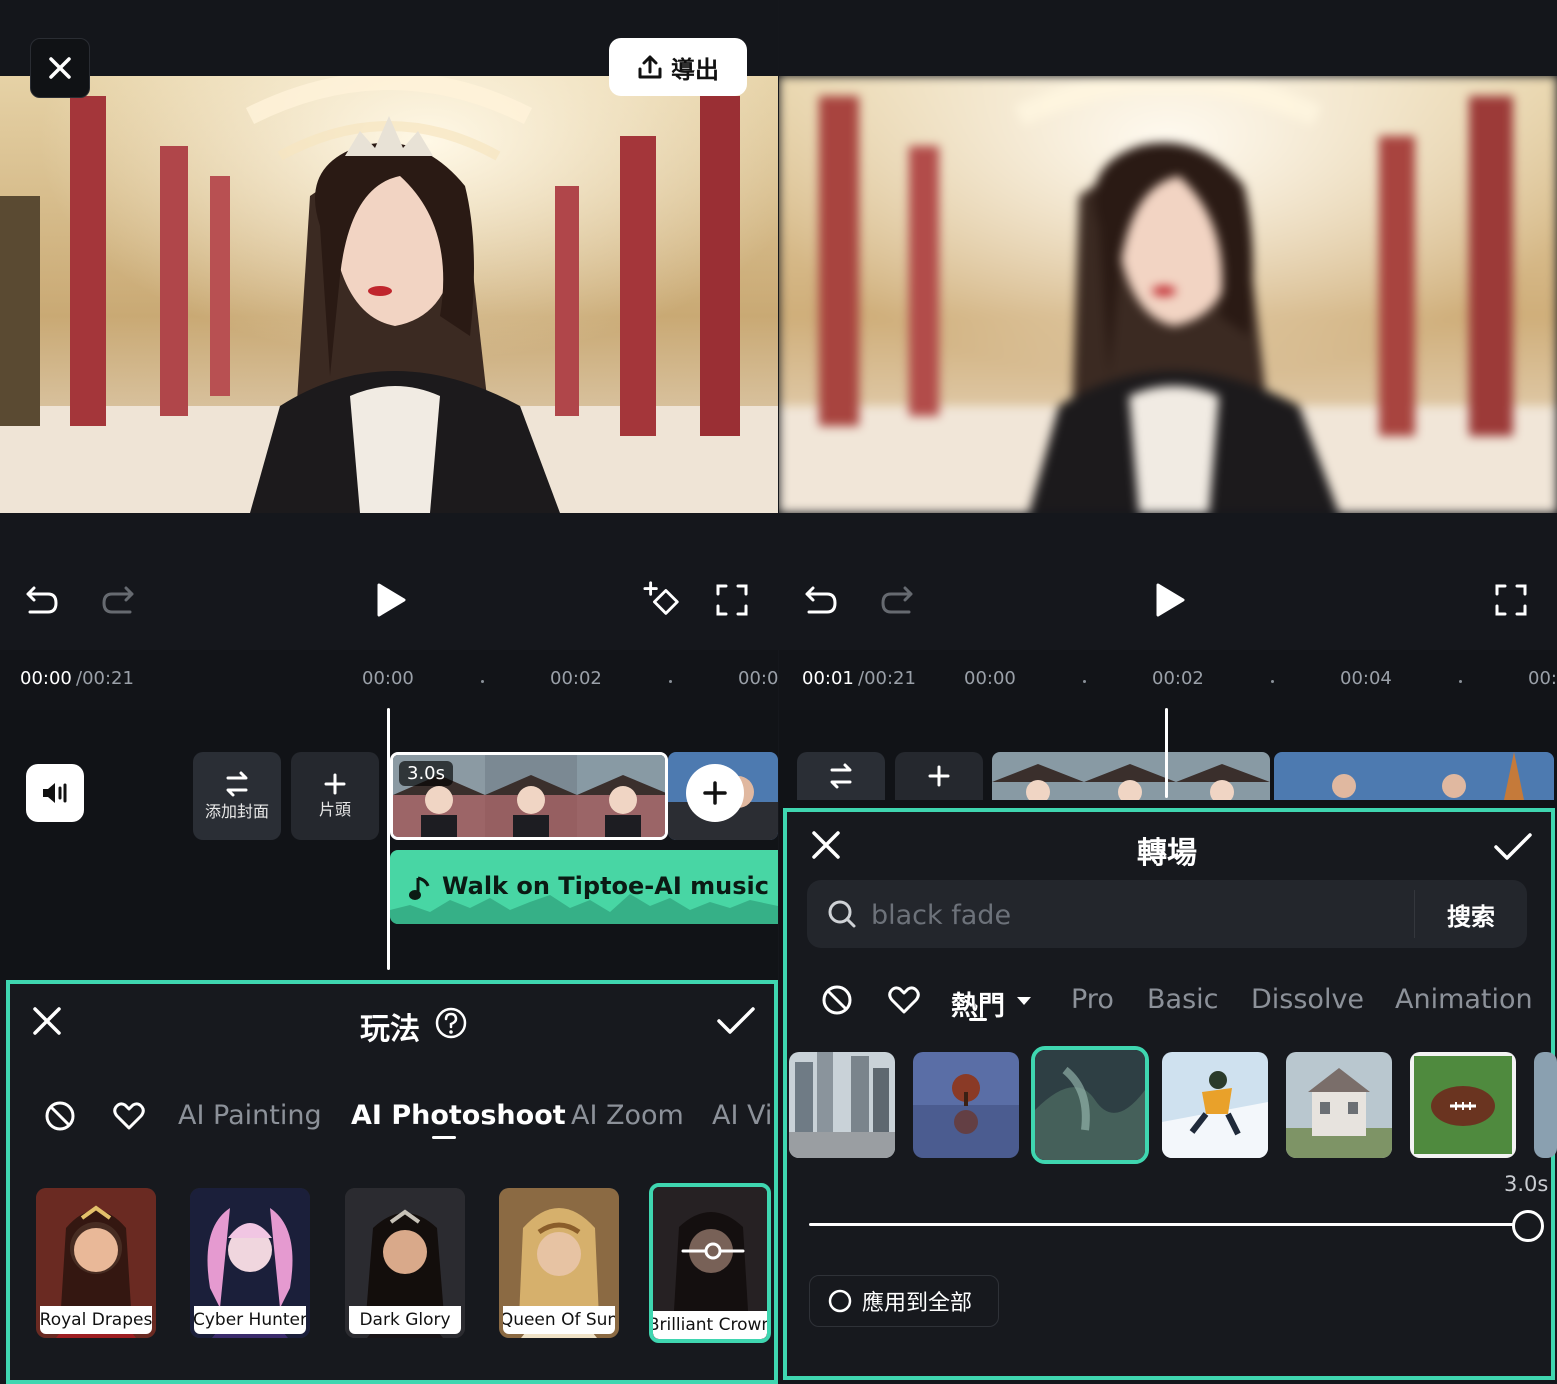 The width and height of the screenshot is (1557, 1384). What do you see at coordinates (444, 1137) in the screenshot?
I see `active-tab-indicator` at bounding box center [444, 1137].